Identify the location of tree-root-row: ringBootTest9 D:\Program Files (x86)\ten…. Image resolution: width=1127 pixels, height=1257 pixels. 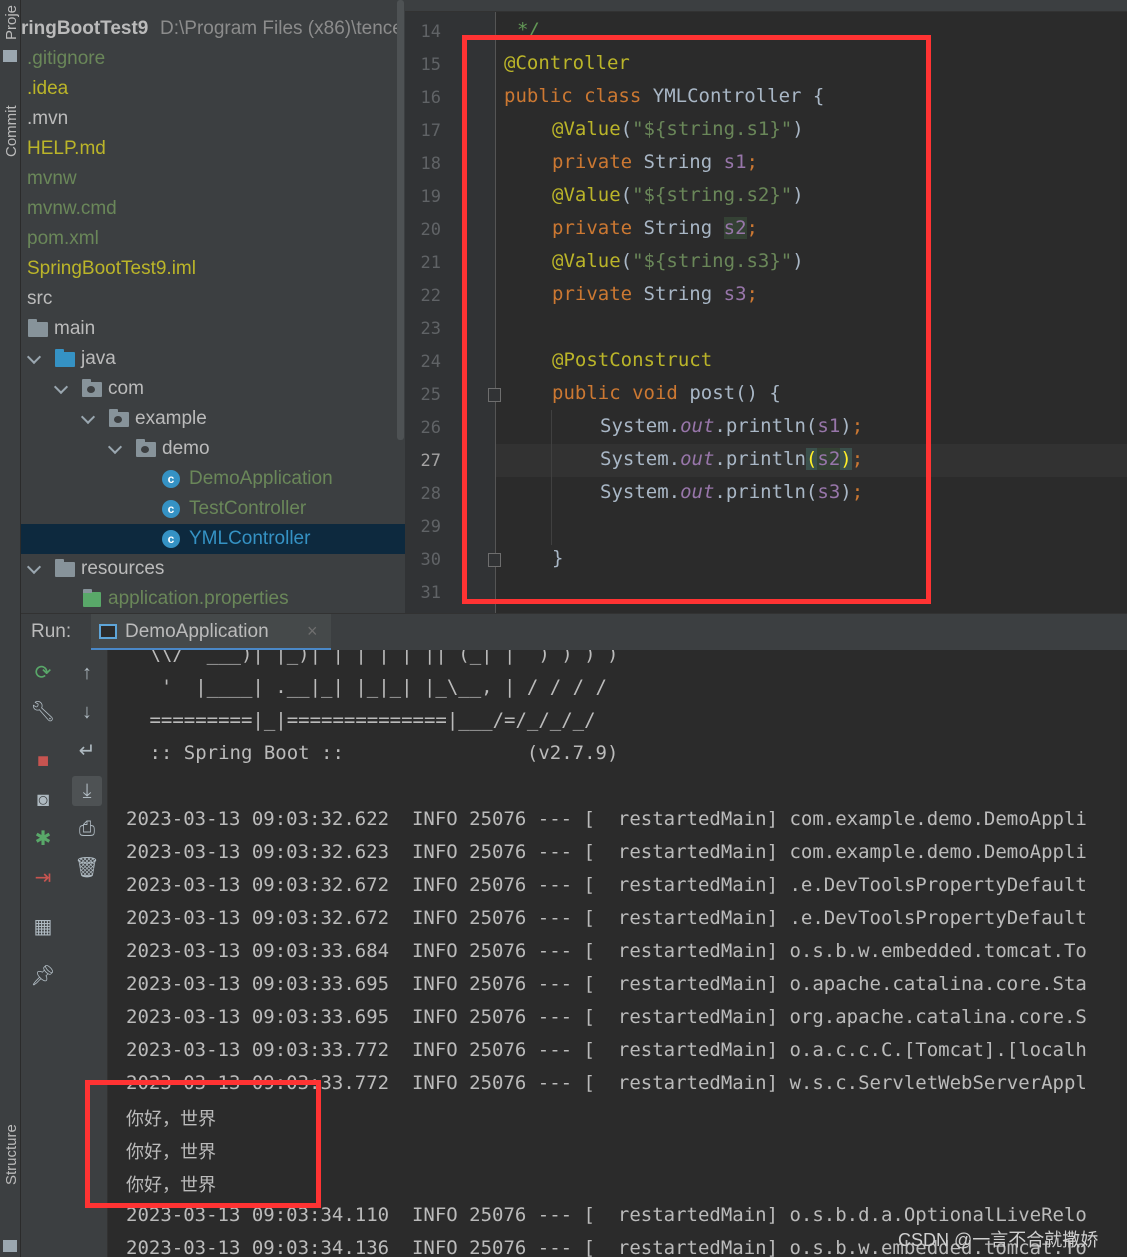
(213, 29).